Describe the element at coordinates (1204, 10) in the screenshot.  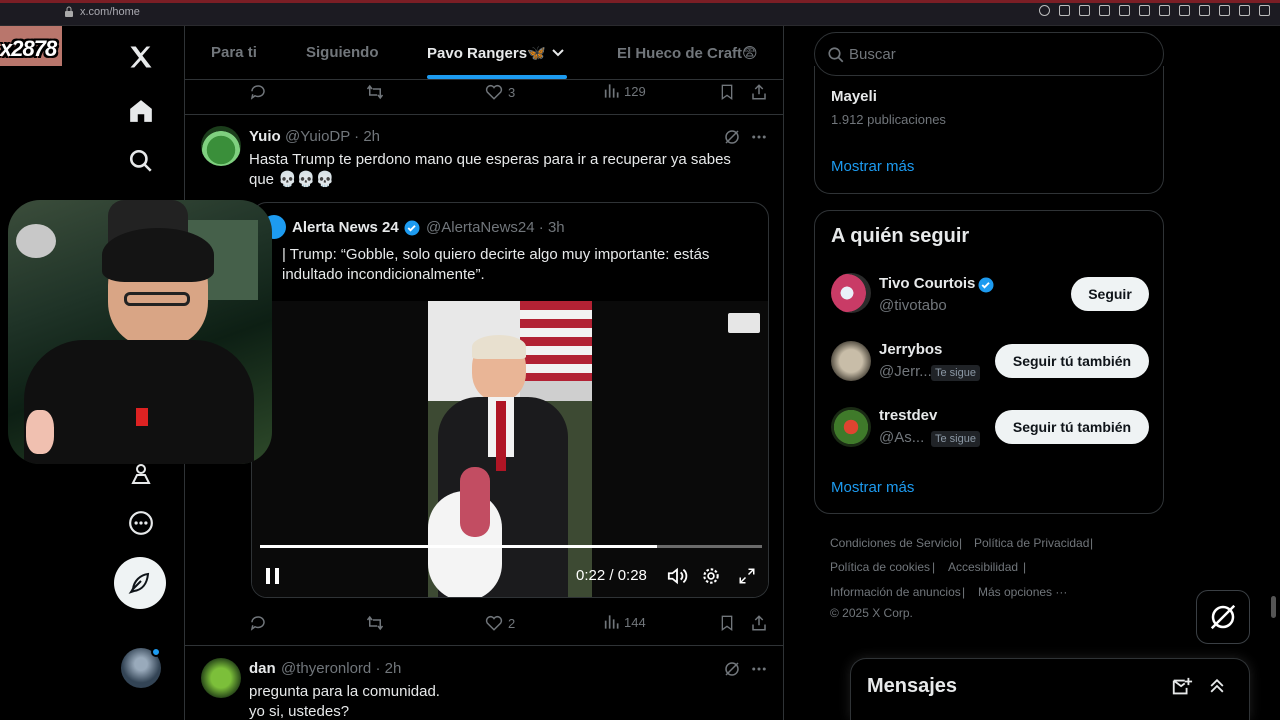
I see `puzzle-icon` at that location.